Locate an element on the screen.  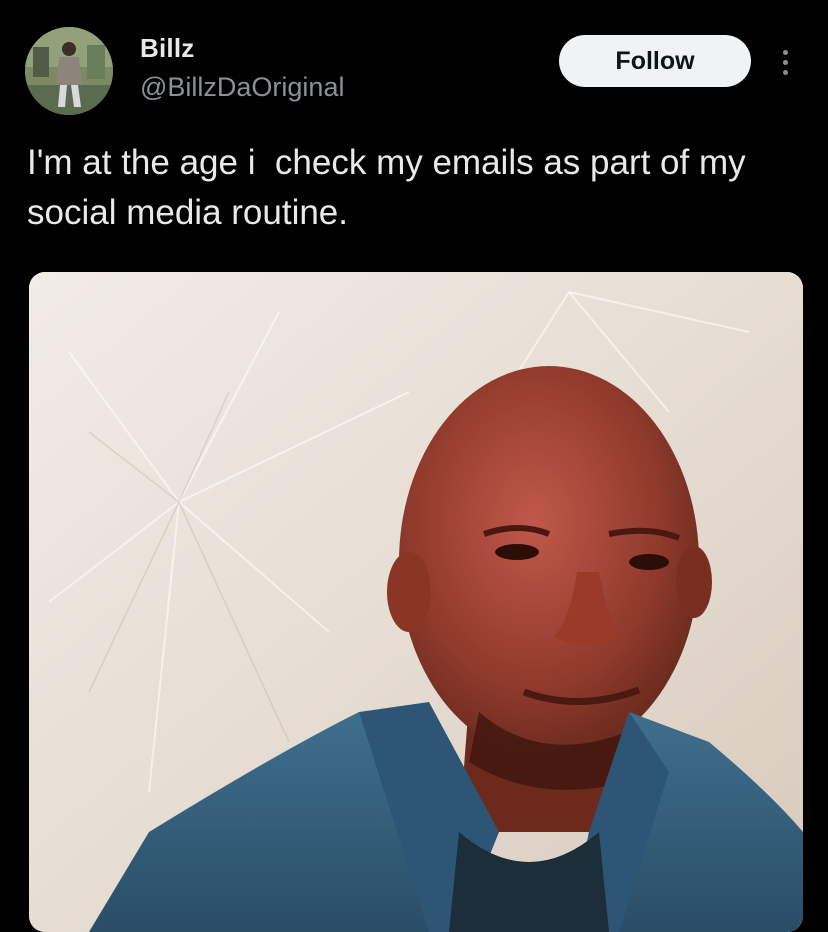
author-handle: @BillzDaOriginal is located at coordinates (242, 87).